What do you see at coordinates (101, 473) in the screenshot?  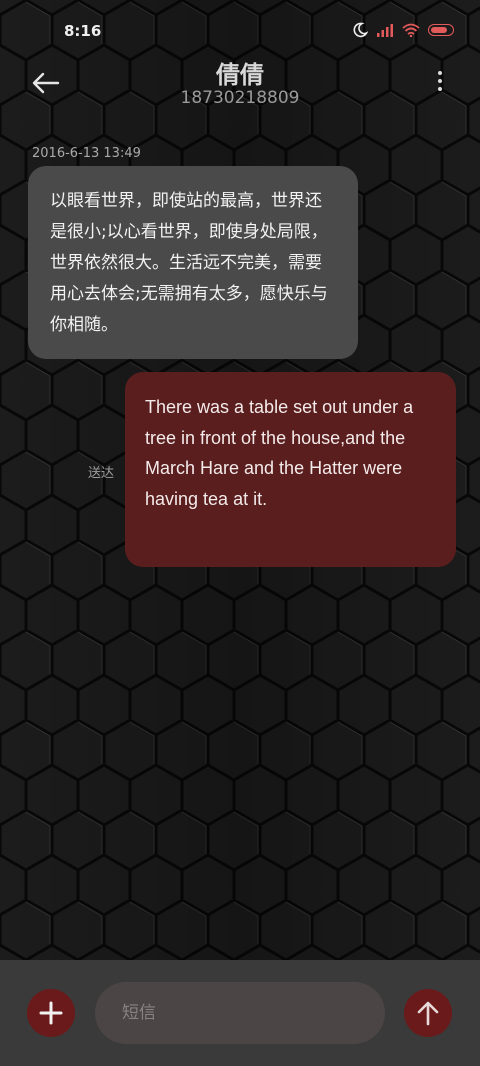 I see `delivery-status: 送达` at bounding box center [101, 473].